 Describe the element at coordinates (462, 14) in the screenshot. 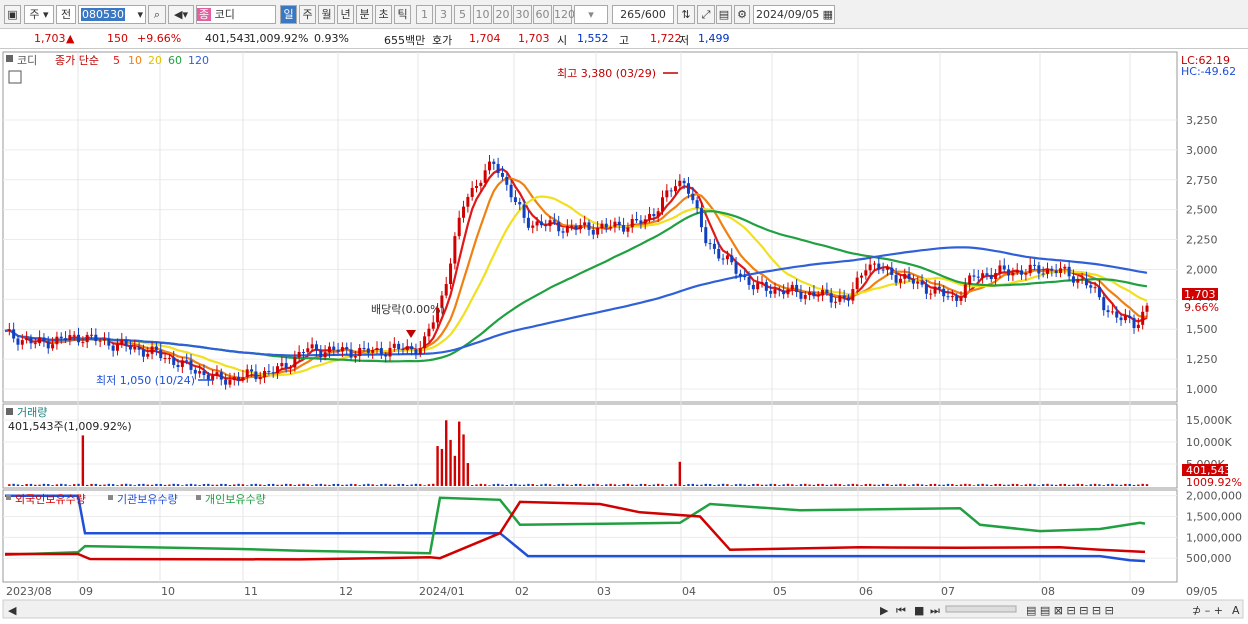

I see `interval-5: 5` at that location.